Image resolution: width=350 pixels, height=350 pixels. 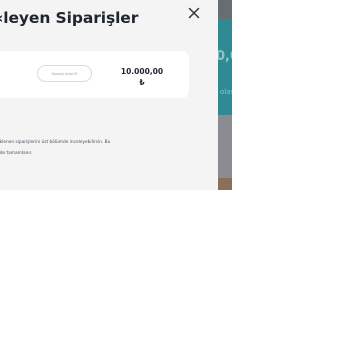 I want to click on order-amount: 10.000,00 ₺, so click(x=142, y=77).